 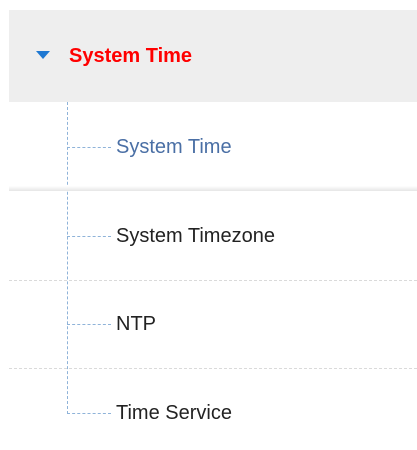 What do you see at coordinates (174, 147) in the screenshot?
I see `nav-item-label: System Time` at bounding box center [174, 147].